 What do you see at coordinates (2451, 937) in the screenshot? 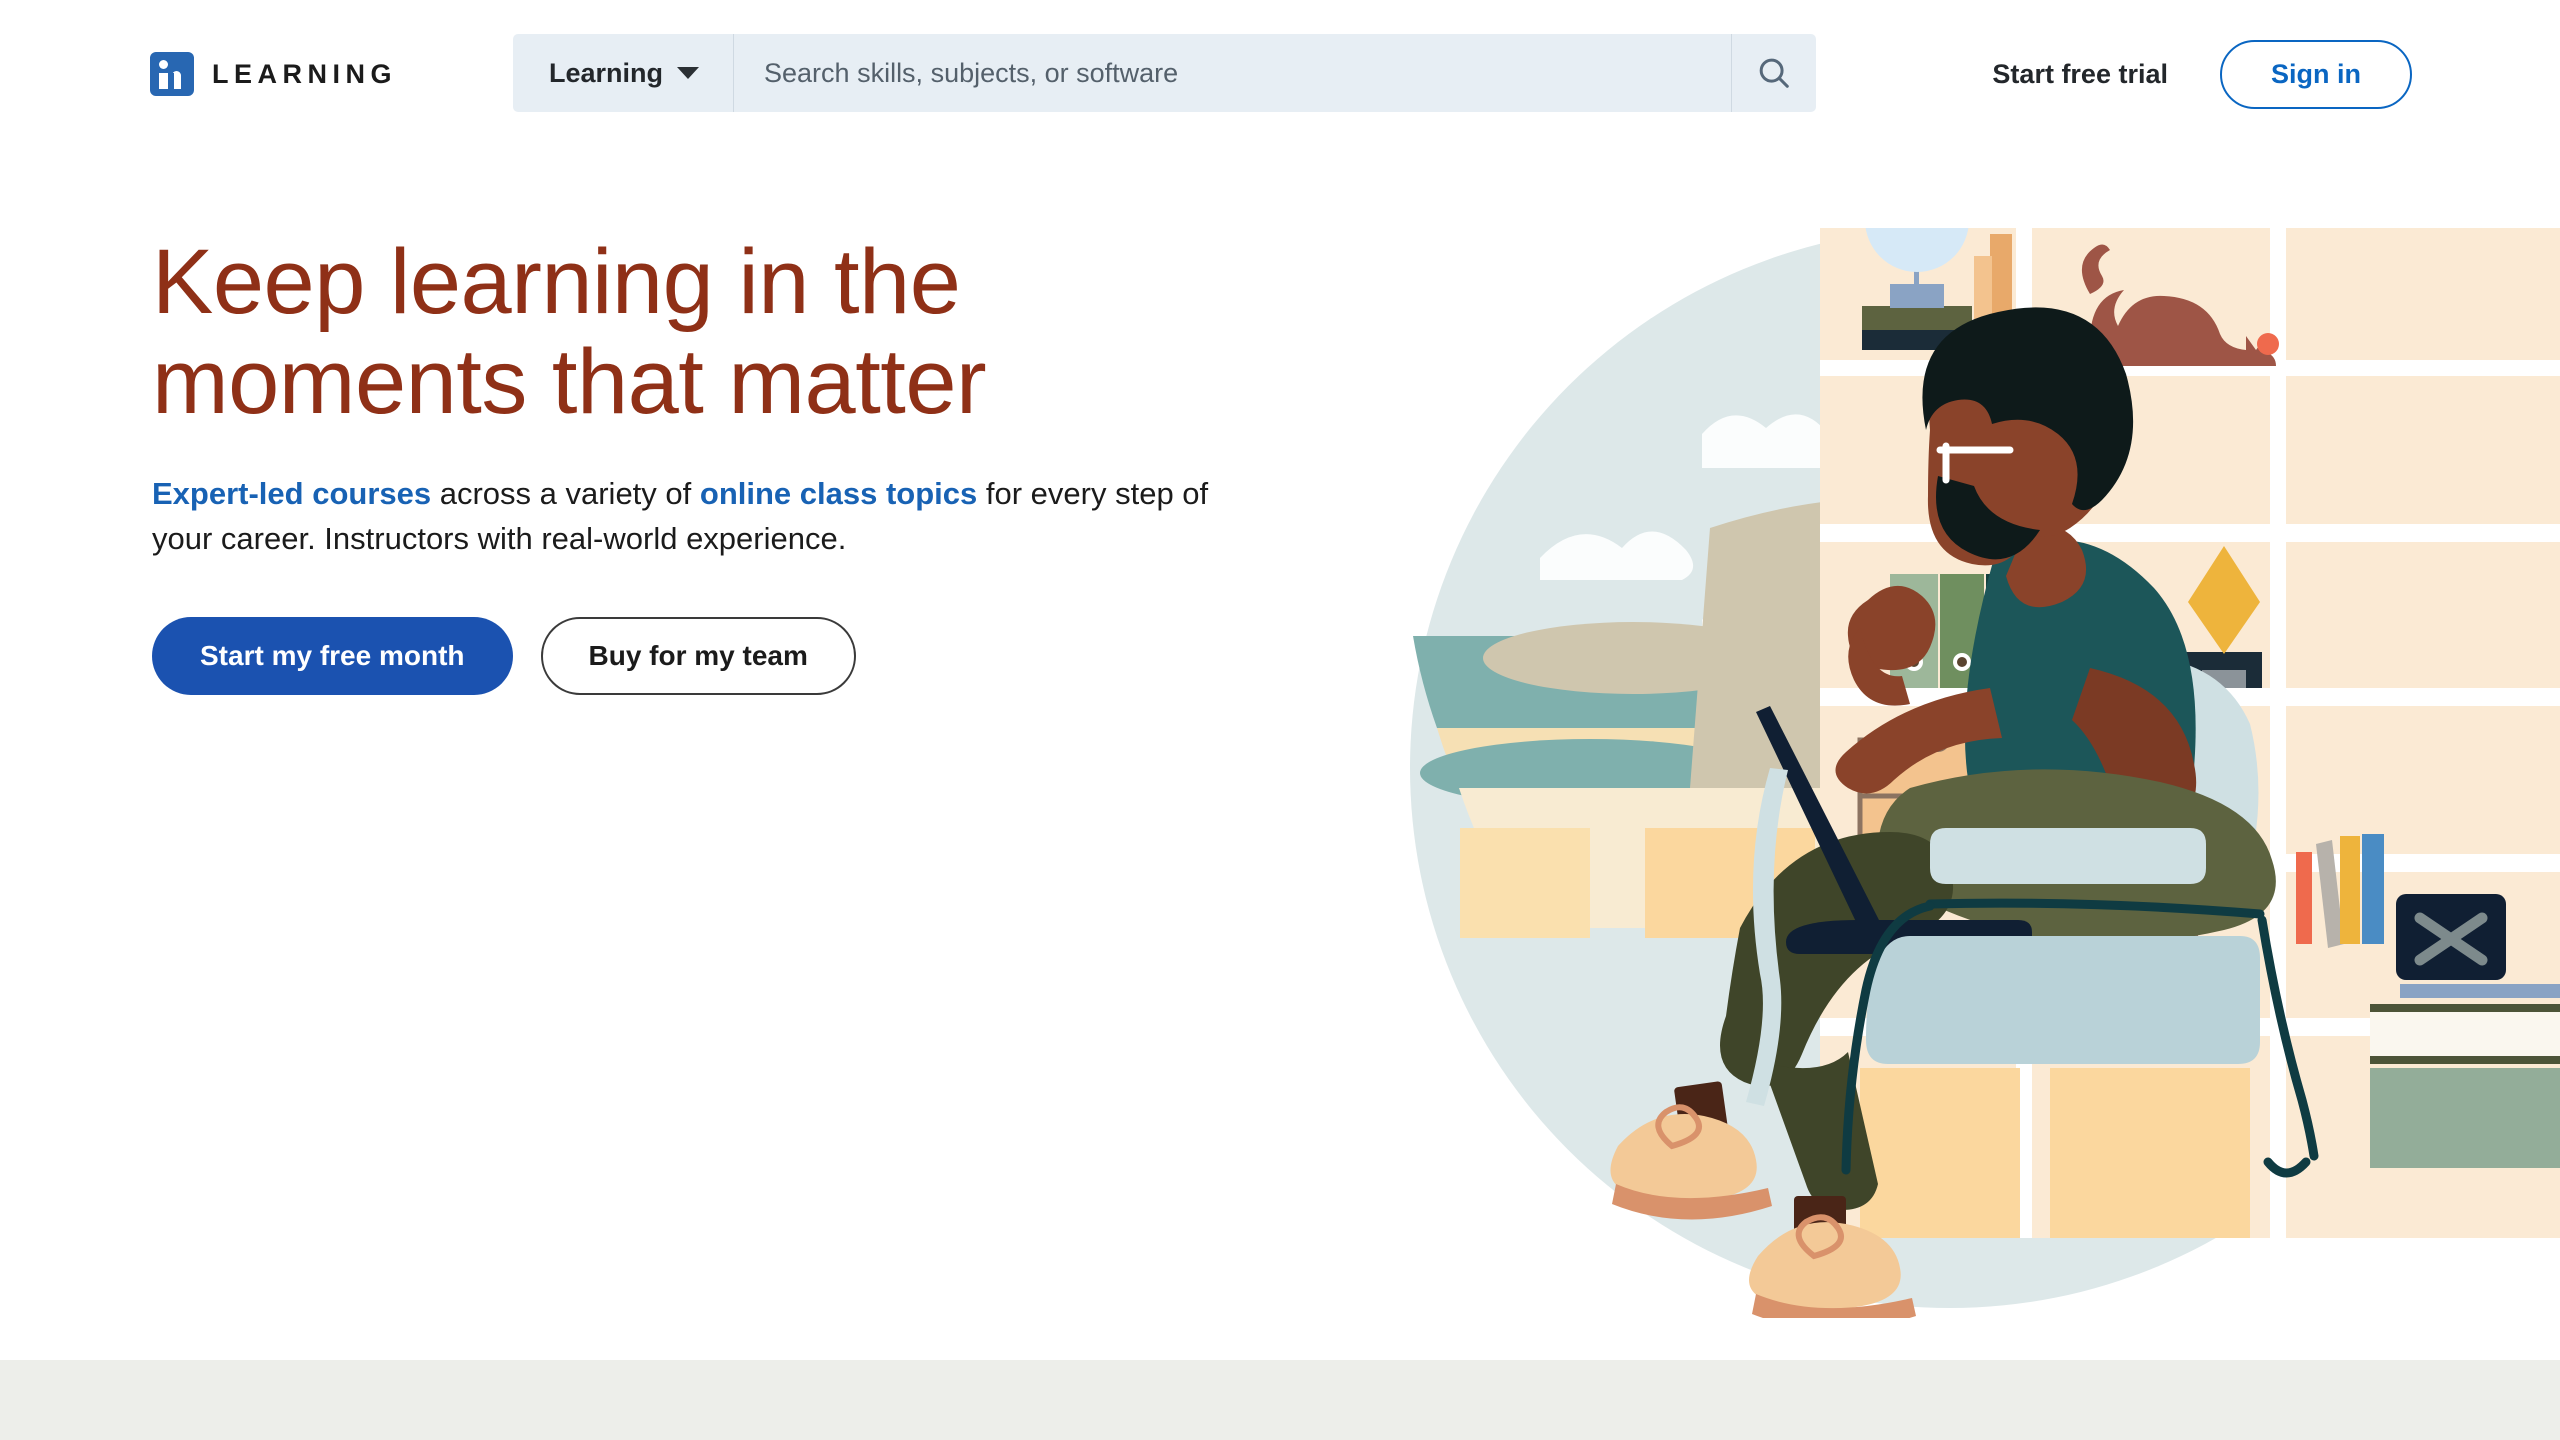
I see `x-box` at bounding box center [2451, 937].